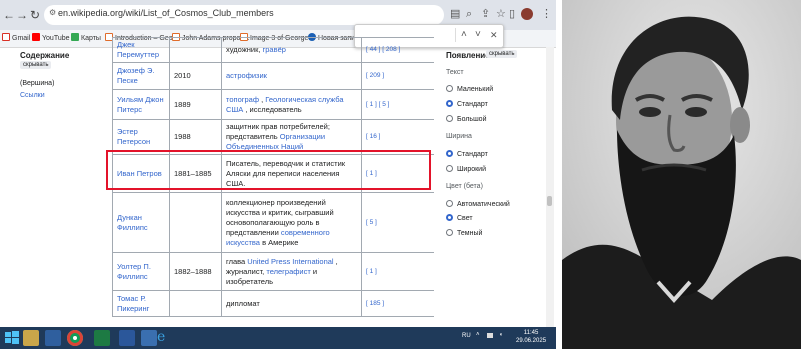  Describe the element at coordinates (242, 99) in the screenshot. I see `description-link: топограф` at that location.